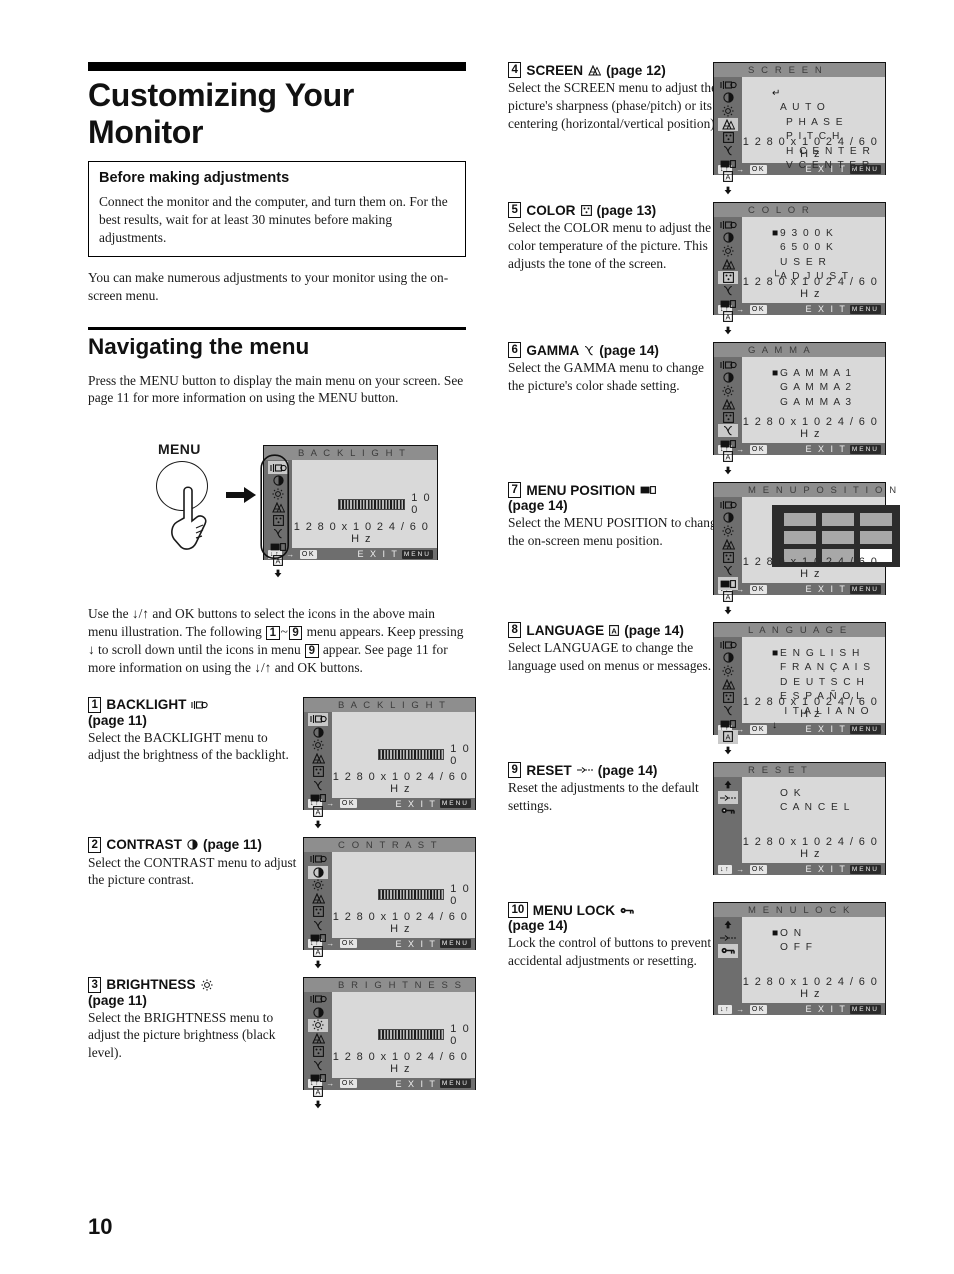 The image size is (954, 1274). Describe the element at coordinates (627, 210) in the screenshot. I see `item-page-ref: (page 13)` at that location.